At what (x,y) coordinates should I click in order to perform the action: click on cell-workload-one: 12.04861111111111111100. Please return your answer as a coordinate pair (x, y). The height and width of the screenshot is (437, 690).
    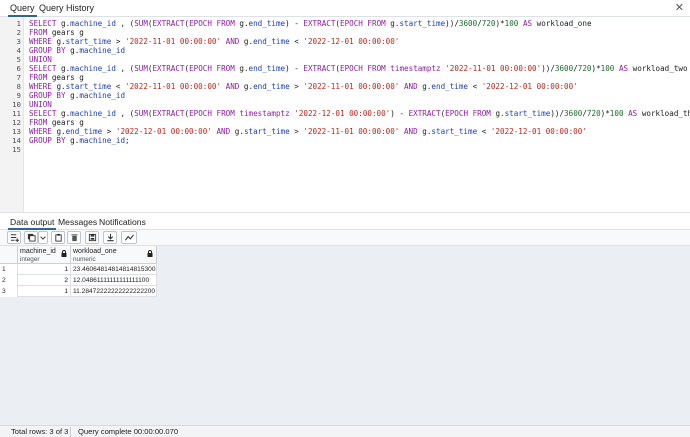
    Looking at the image, I should click on (114, 280).